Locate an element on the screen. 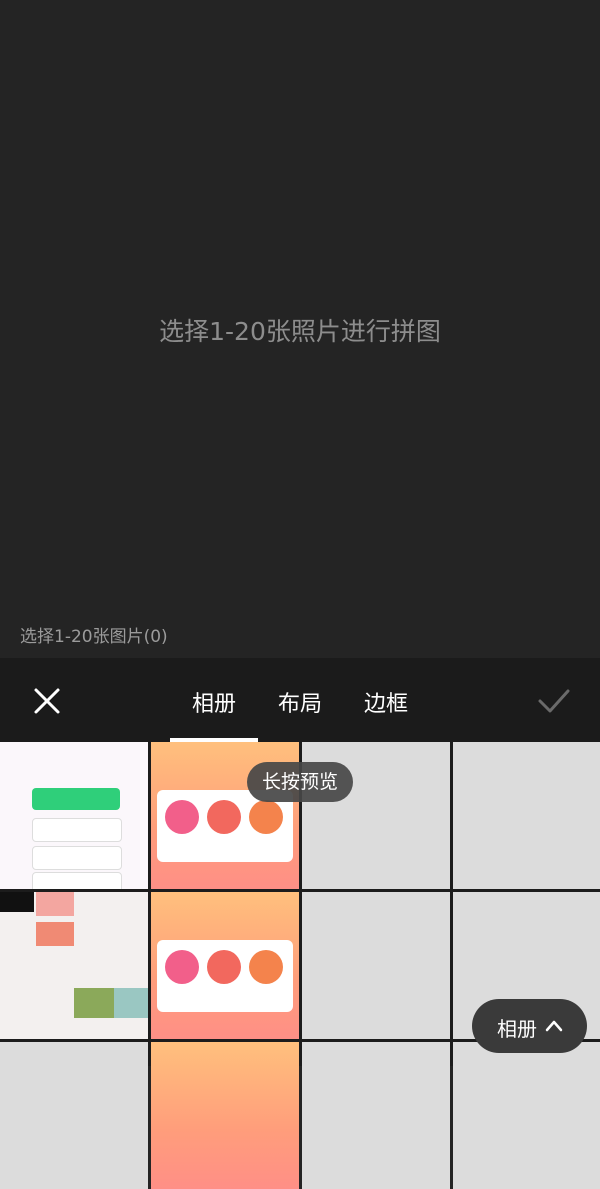 The width and height of the screenshot is (600, 1189). album-switch-button: 相册 is located at coordinates (529, 1026).